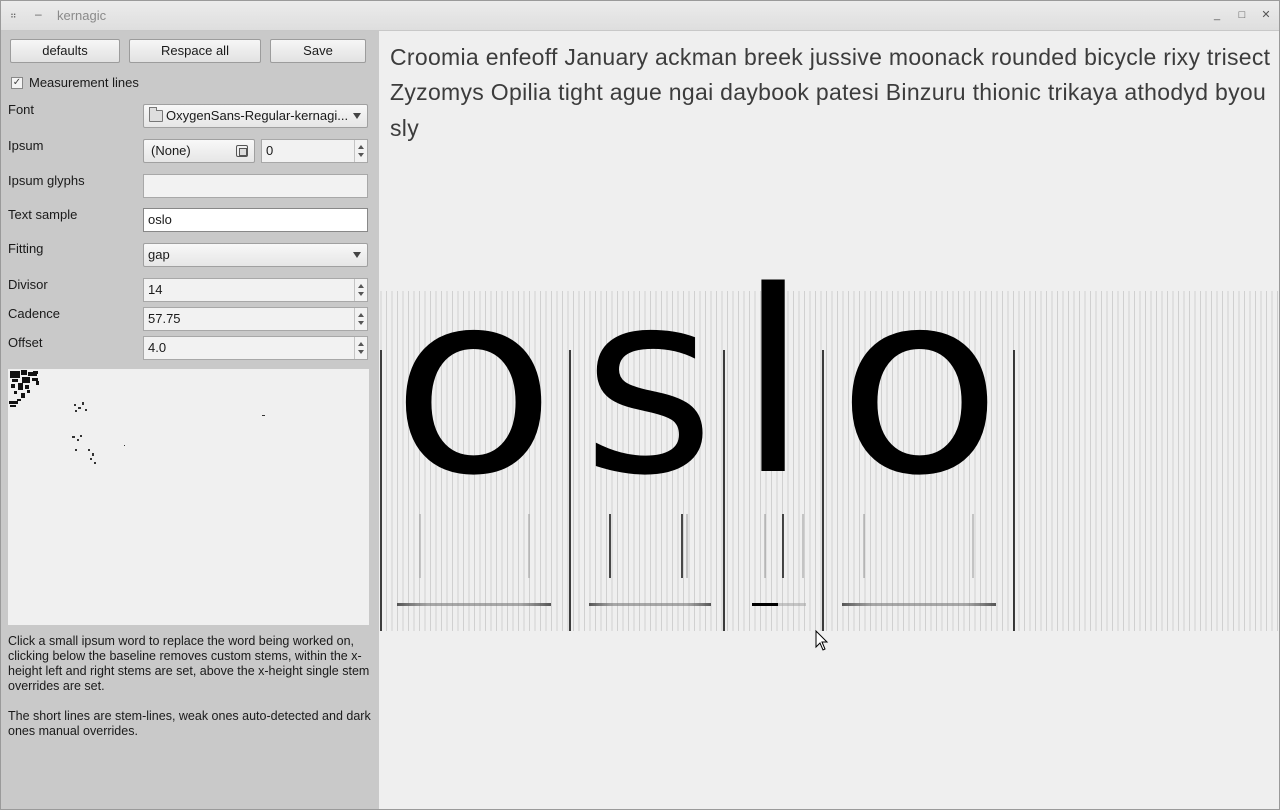 This screenshot has width=1280, height=810. I want to click on cadence-stepper, so click(360, 319).